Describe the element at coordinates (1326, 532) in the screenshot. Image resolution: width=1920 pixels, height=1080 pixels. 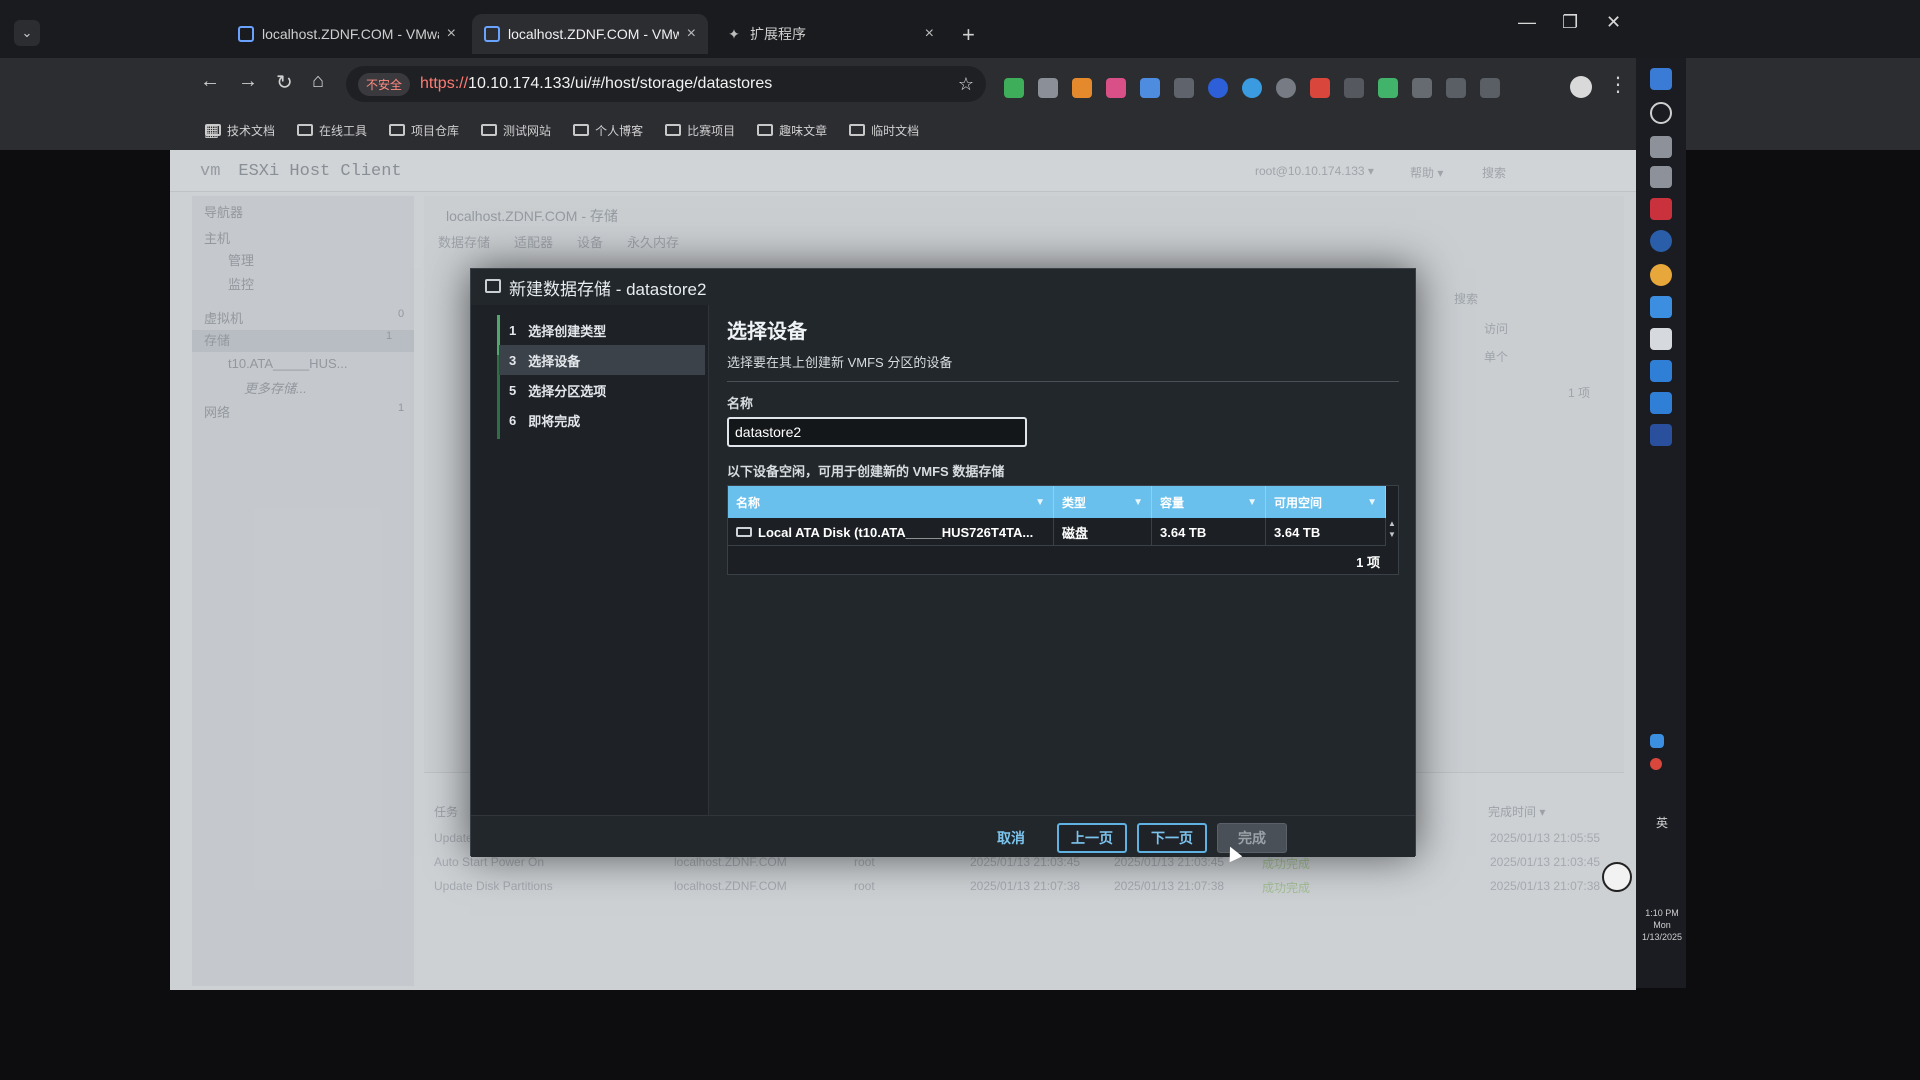
I see `cell-device-free: 3.64 TB` at that location.